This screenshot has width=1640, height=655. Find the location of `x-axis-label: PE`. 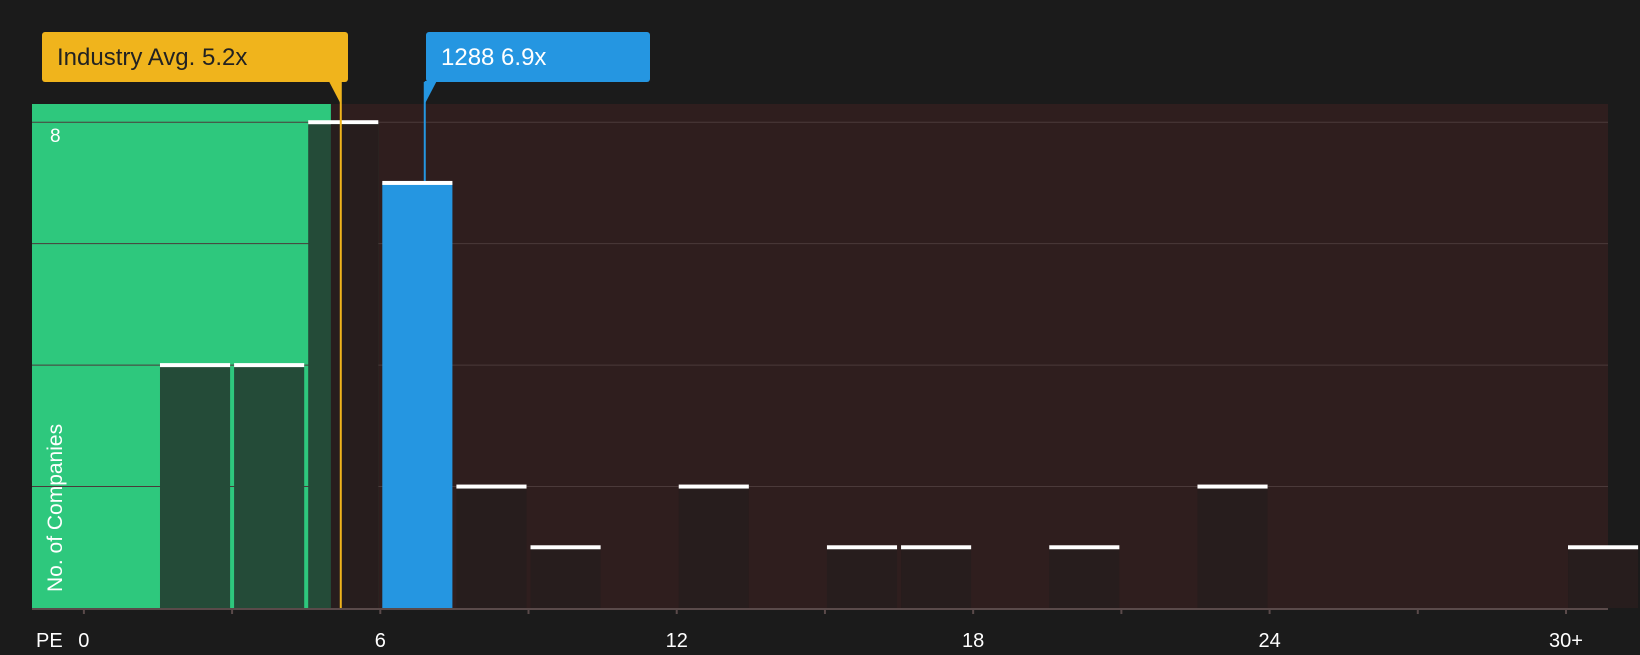

x-axis-label: PE is located at coordinates (49, 640).